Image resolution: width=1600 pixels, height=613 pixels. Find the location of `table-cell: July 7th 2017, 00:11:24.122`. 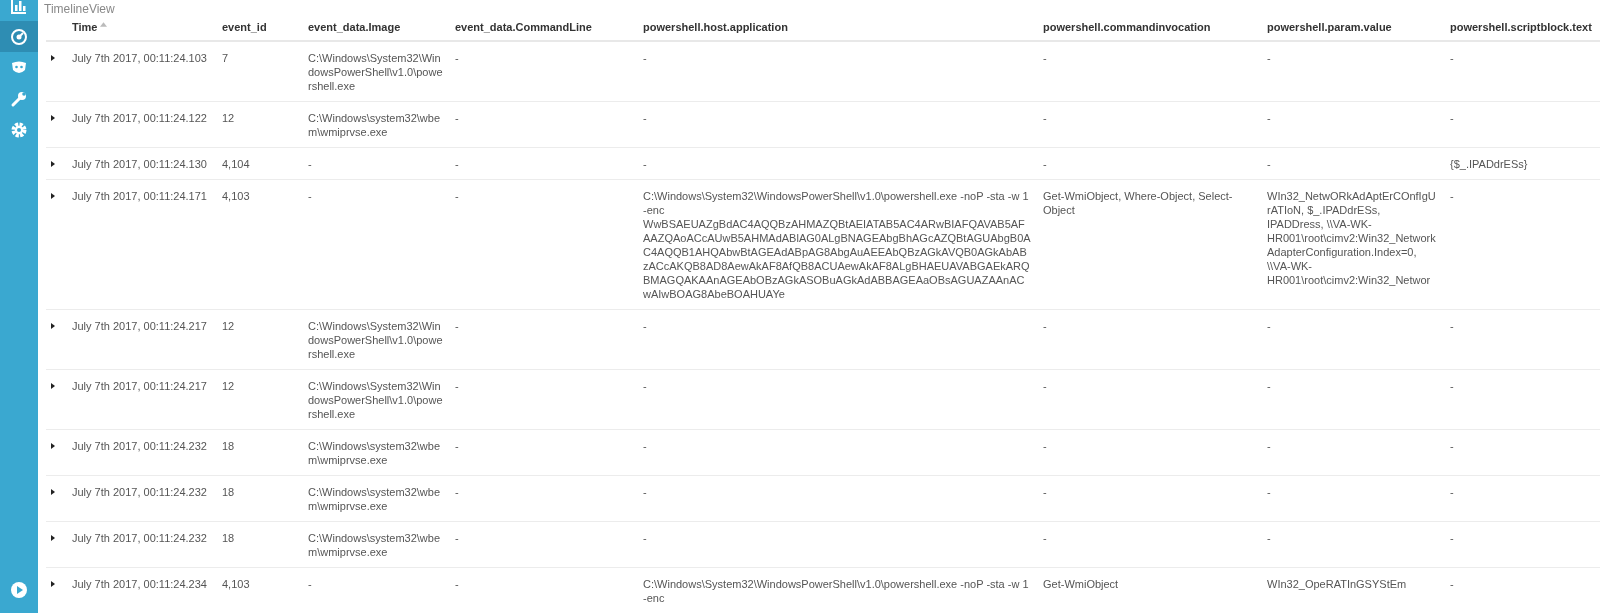

table-cell: July 7th 2017, 00:11:24.122 is located at coordinates (139, 118).